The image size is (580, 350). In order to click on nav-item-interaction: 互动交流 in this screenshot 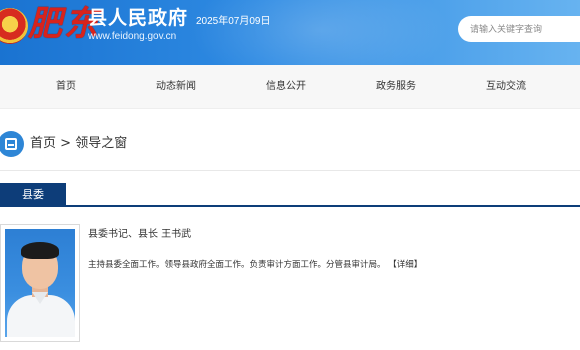, I will do `click(506, 87)`.